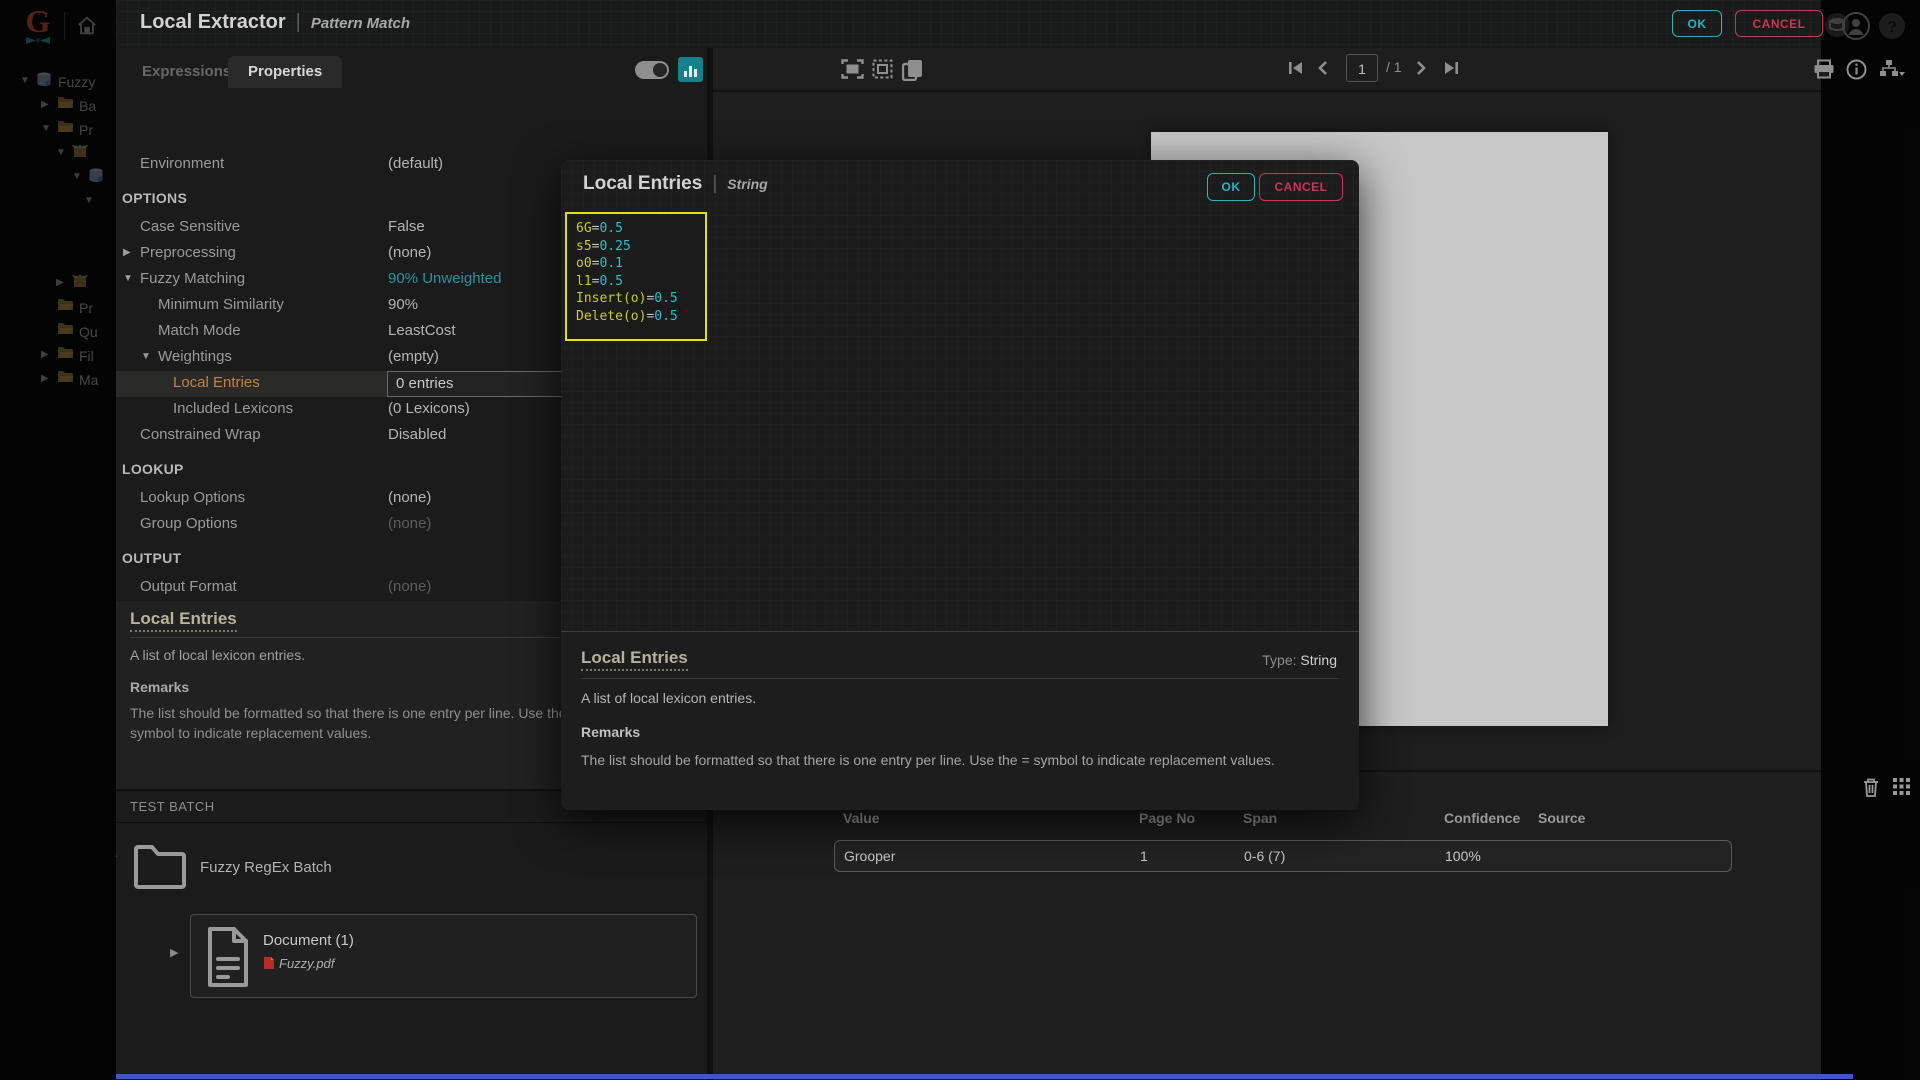  Describe the element at coordinates (1824, 69) in the screenshot. I see `print-icon` at that location.